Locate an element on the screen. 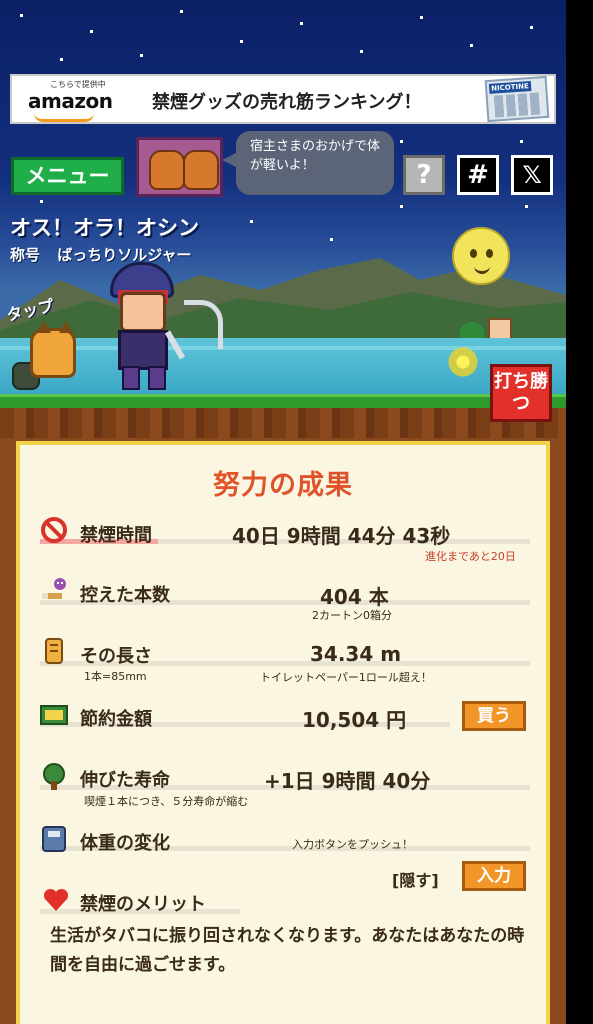 The width and height of the screenshot is (593, 1024). right-edge-bar is located at coordinates (579, 512).